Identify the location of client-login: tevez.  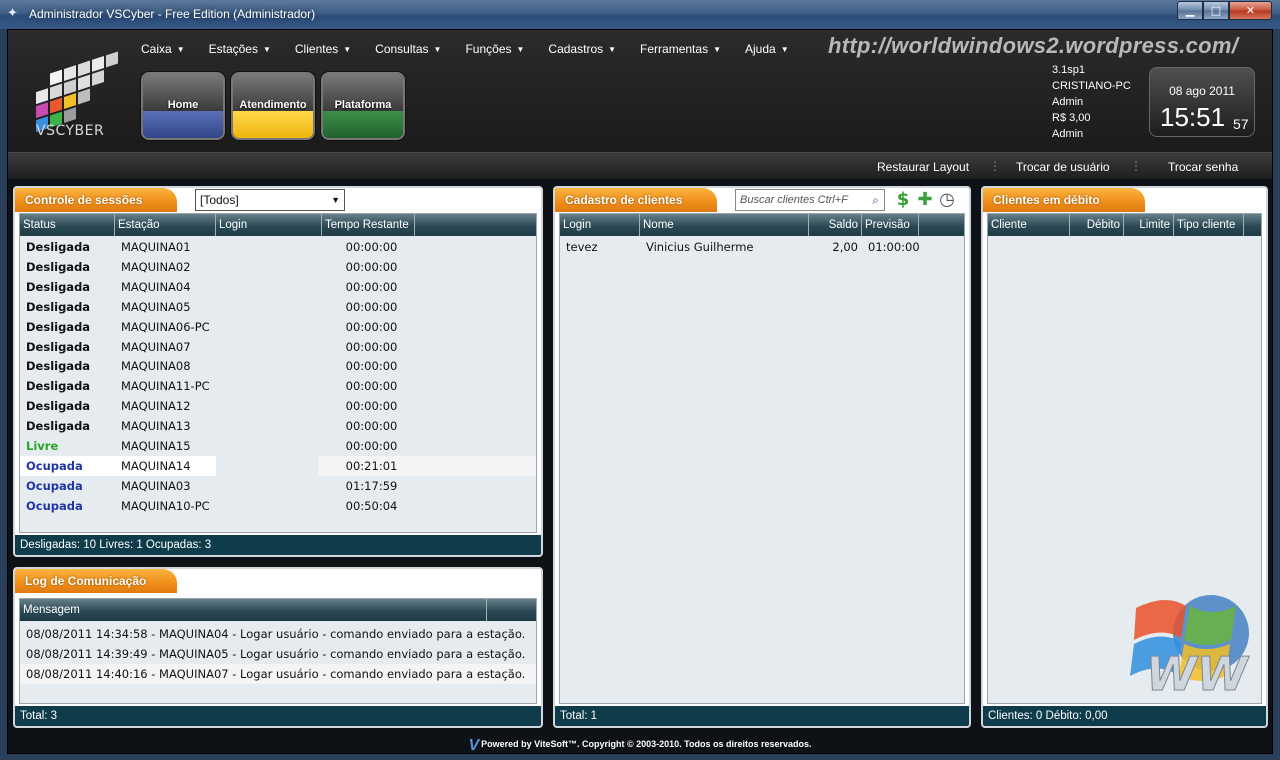
(582, 247).